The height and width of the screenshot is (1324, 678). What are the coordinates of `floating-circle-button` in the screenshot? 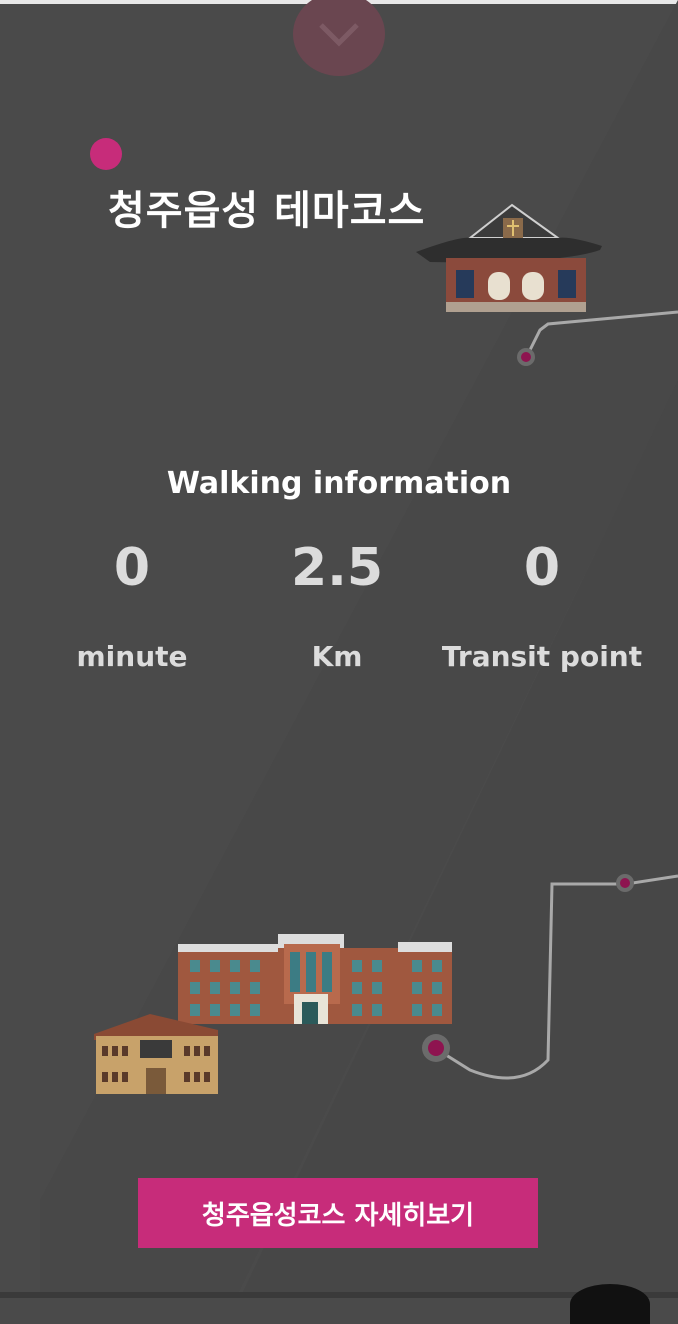 It's located at (610, 1304).